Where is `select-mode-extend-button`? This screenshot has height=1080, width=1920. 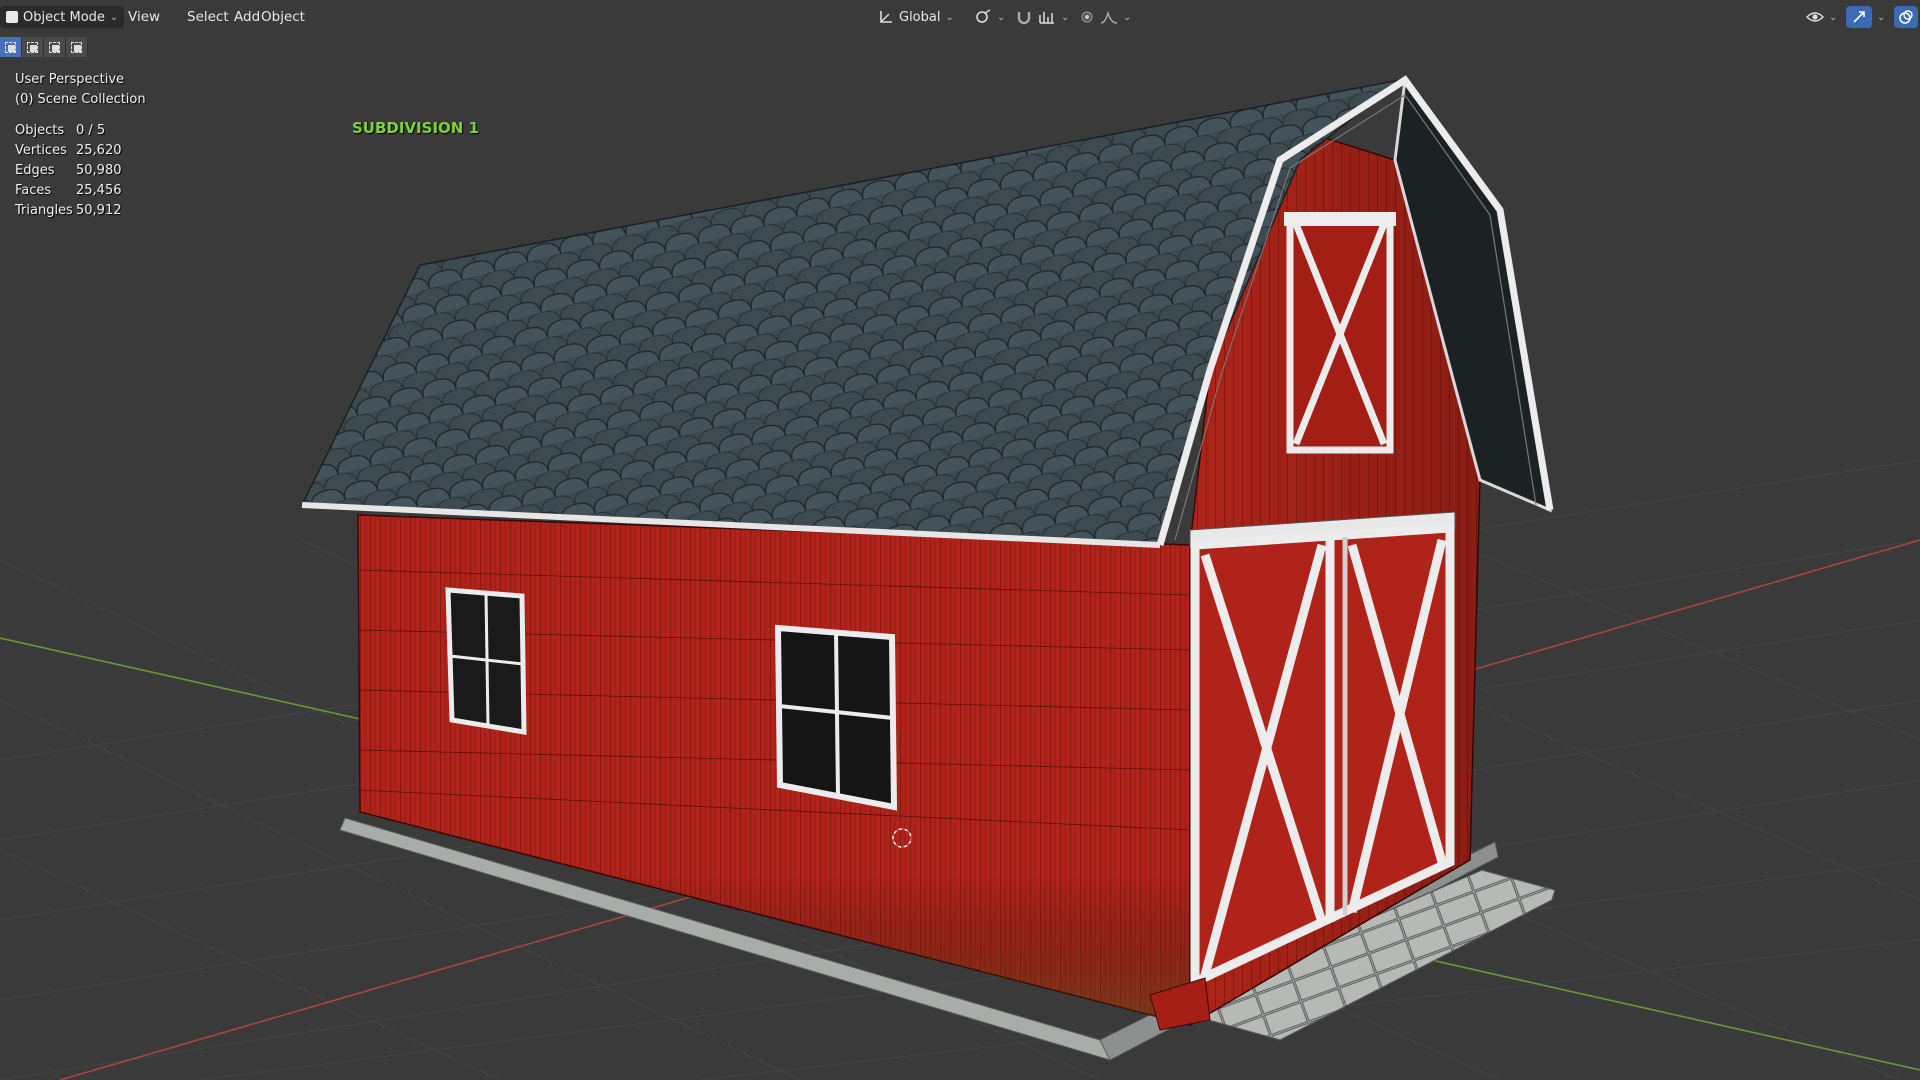 select-mode-extend-button is located at coordinates (33, 47).